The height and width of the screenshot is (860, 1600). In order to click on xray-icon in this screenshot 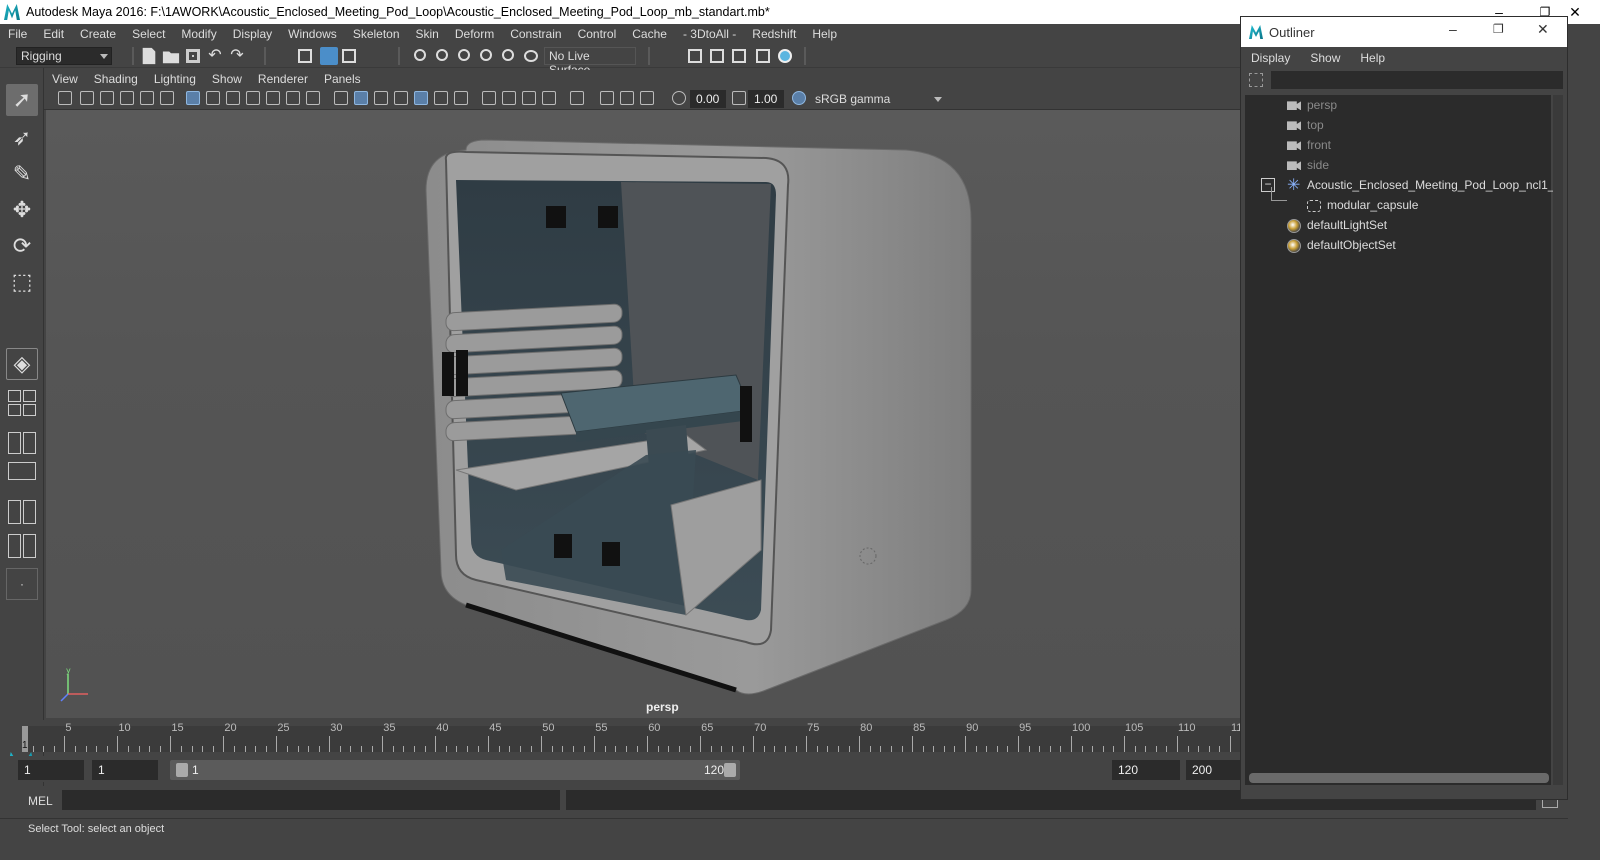, I will do `click(607, 98)`.